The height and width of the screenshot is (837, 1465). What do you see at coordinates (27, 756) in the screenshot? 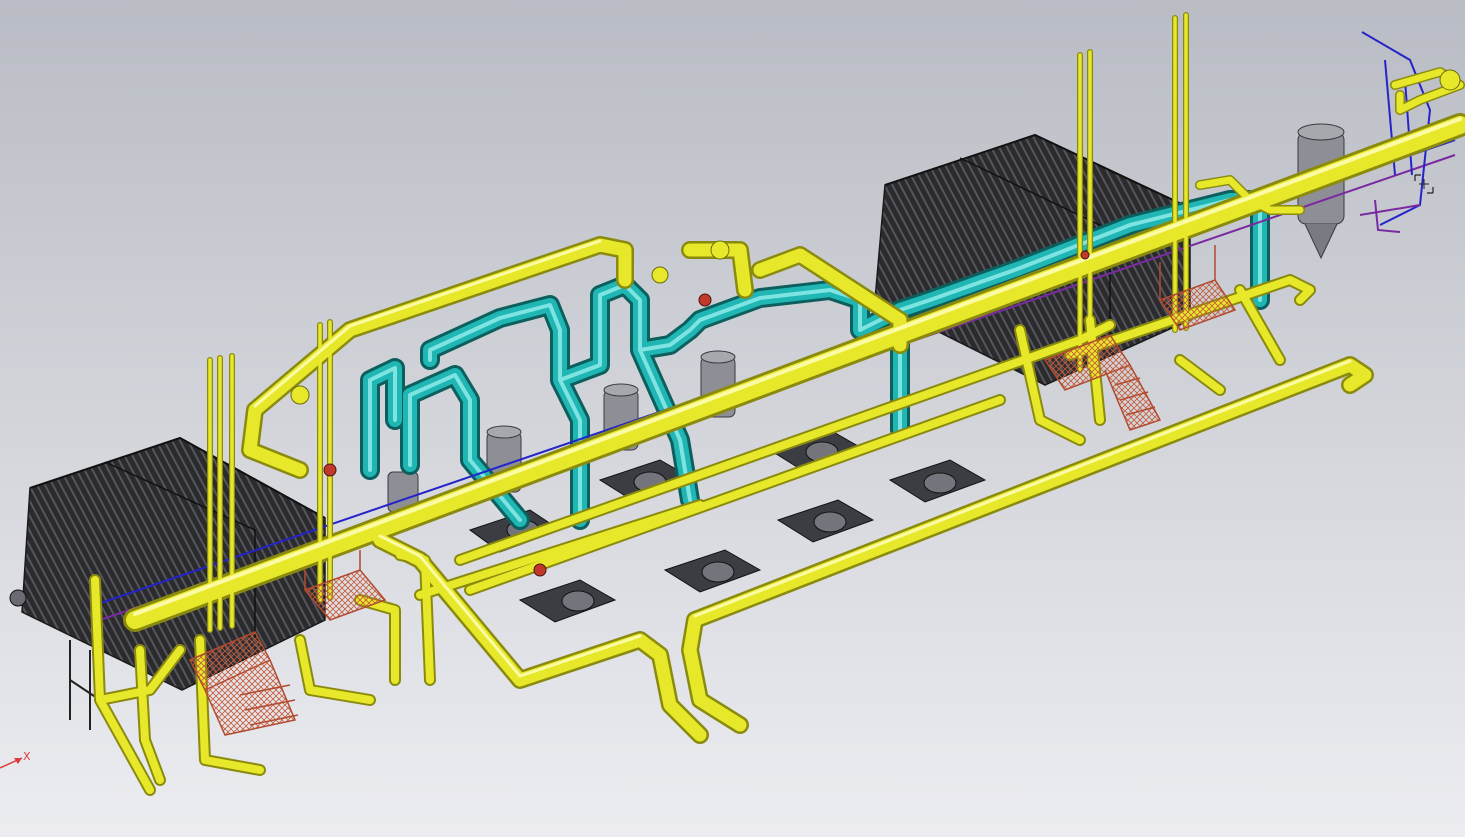
I see `x-axis-label: X` at bounding box center [27, 756].